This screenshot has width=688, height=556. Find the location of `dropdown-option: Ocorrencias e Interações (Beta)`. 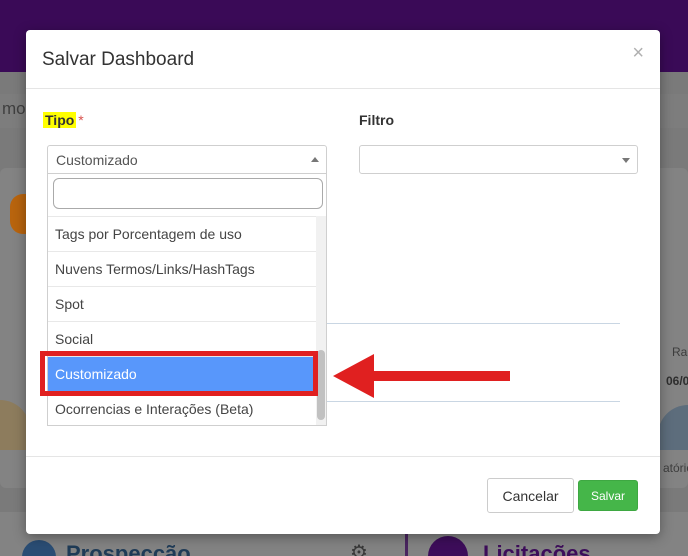

dropdown-option: Ocorrencias e Interações (Beta) is located at coordinates (183, 408).